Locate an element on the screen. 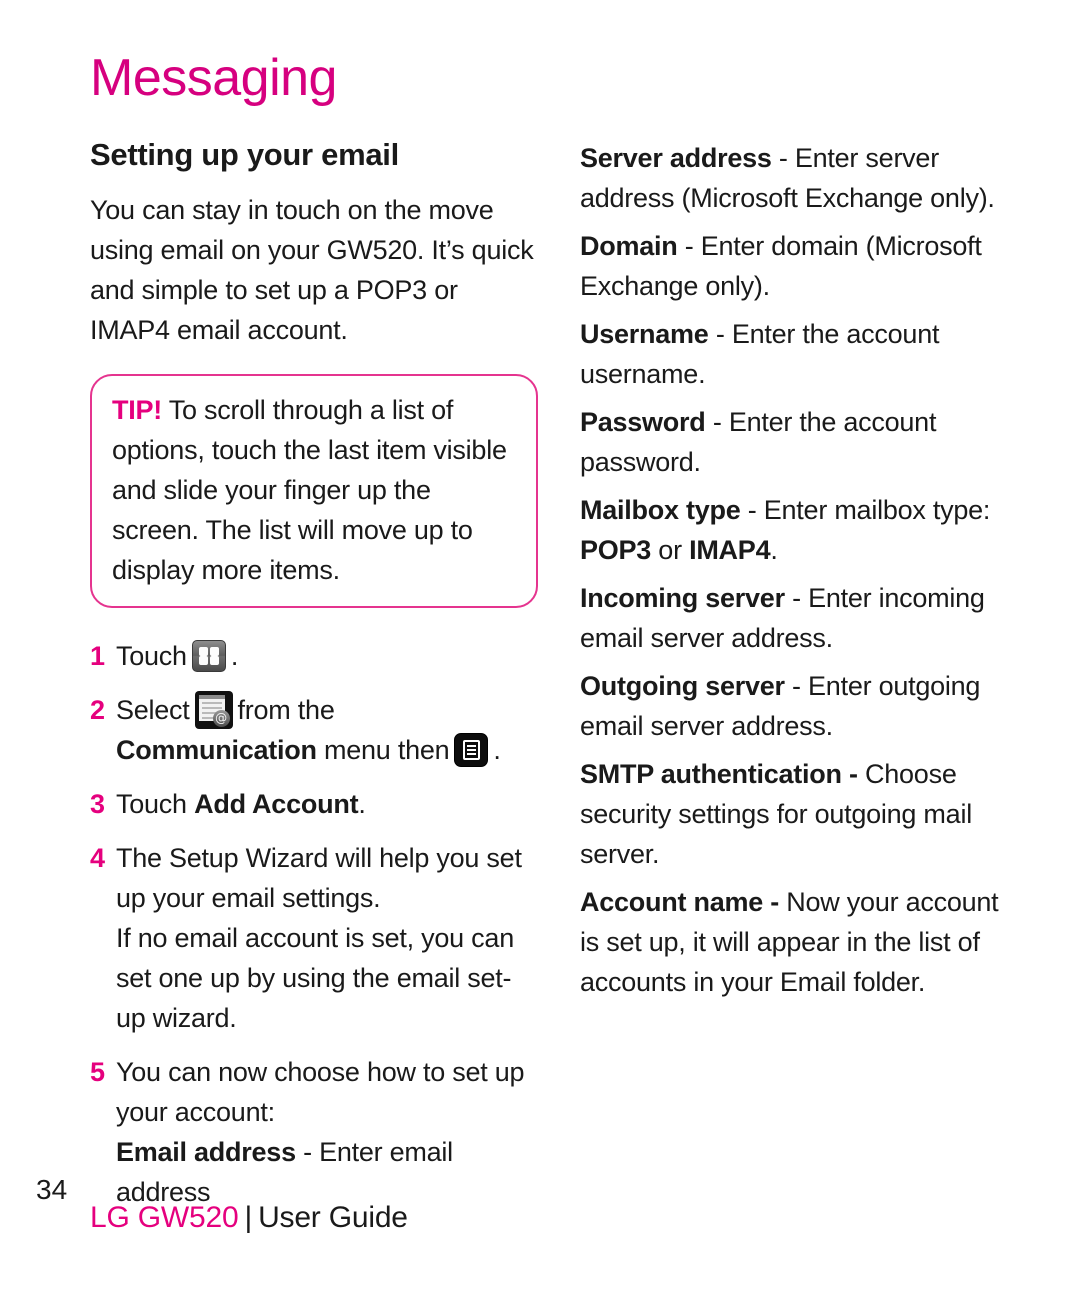 The width and height of the screenshot is (1080, 1295). step-item: 3 Touch Add Account. is located at coordinates (315, 804).